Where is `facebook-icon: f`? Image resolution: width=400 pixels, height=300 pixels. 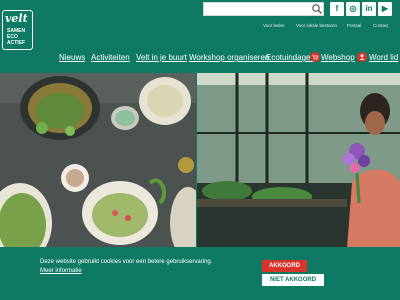
facebook-icon: f is located at coordinates (337, 9).